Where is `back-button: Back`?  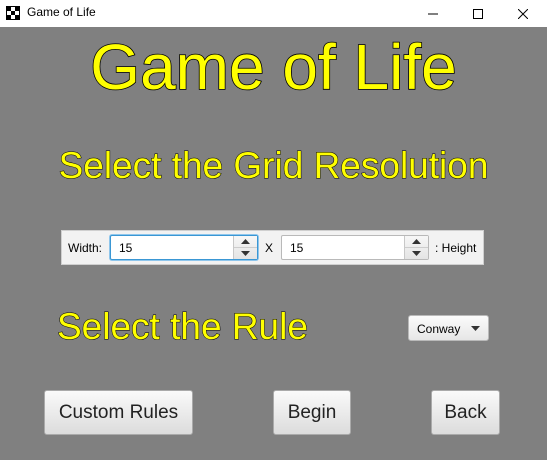
back-button: Back is located at coordinates (465, 412).